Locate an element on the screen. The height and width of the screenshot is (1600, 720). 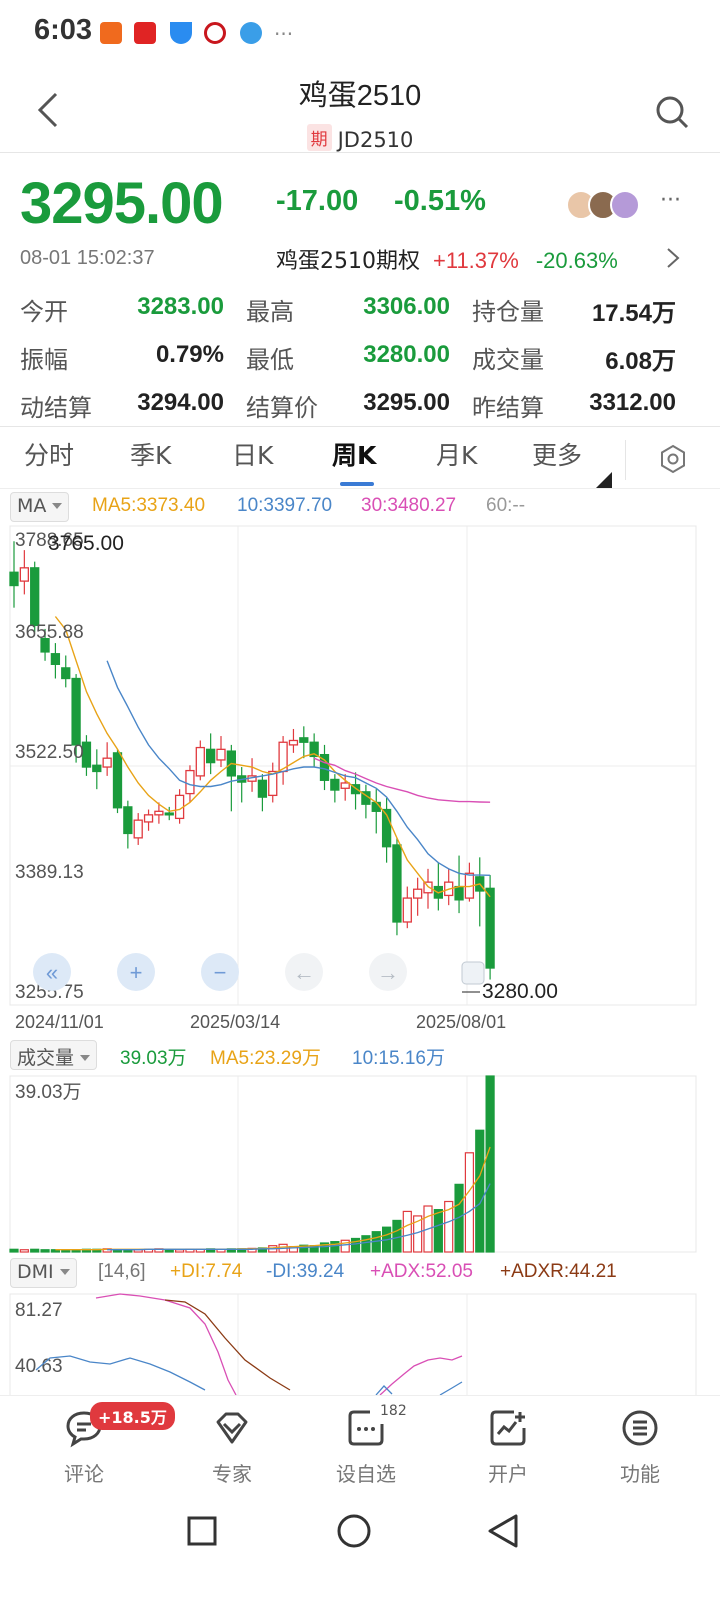
dmi-plot-frame is located at coordinates (353, 1344).